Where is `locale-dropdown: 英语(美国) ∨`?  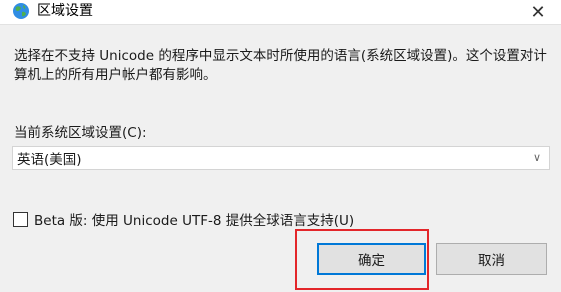
locale-dropdown: 英语(美国) ∨ is located at coordinates (281, 158).